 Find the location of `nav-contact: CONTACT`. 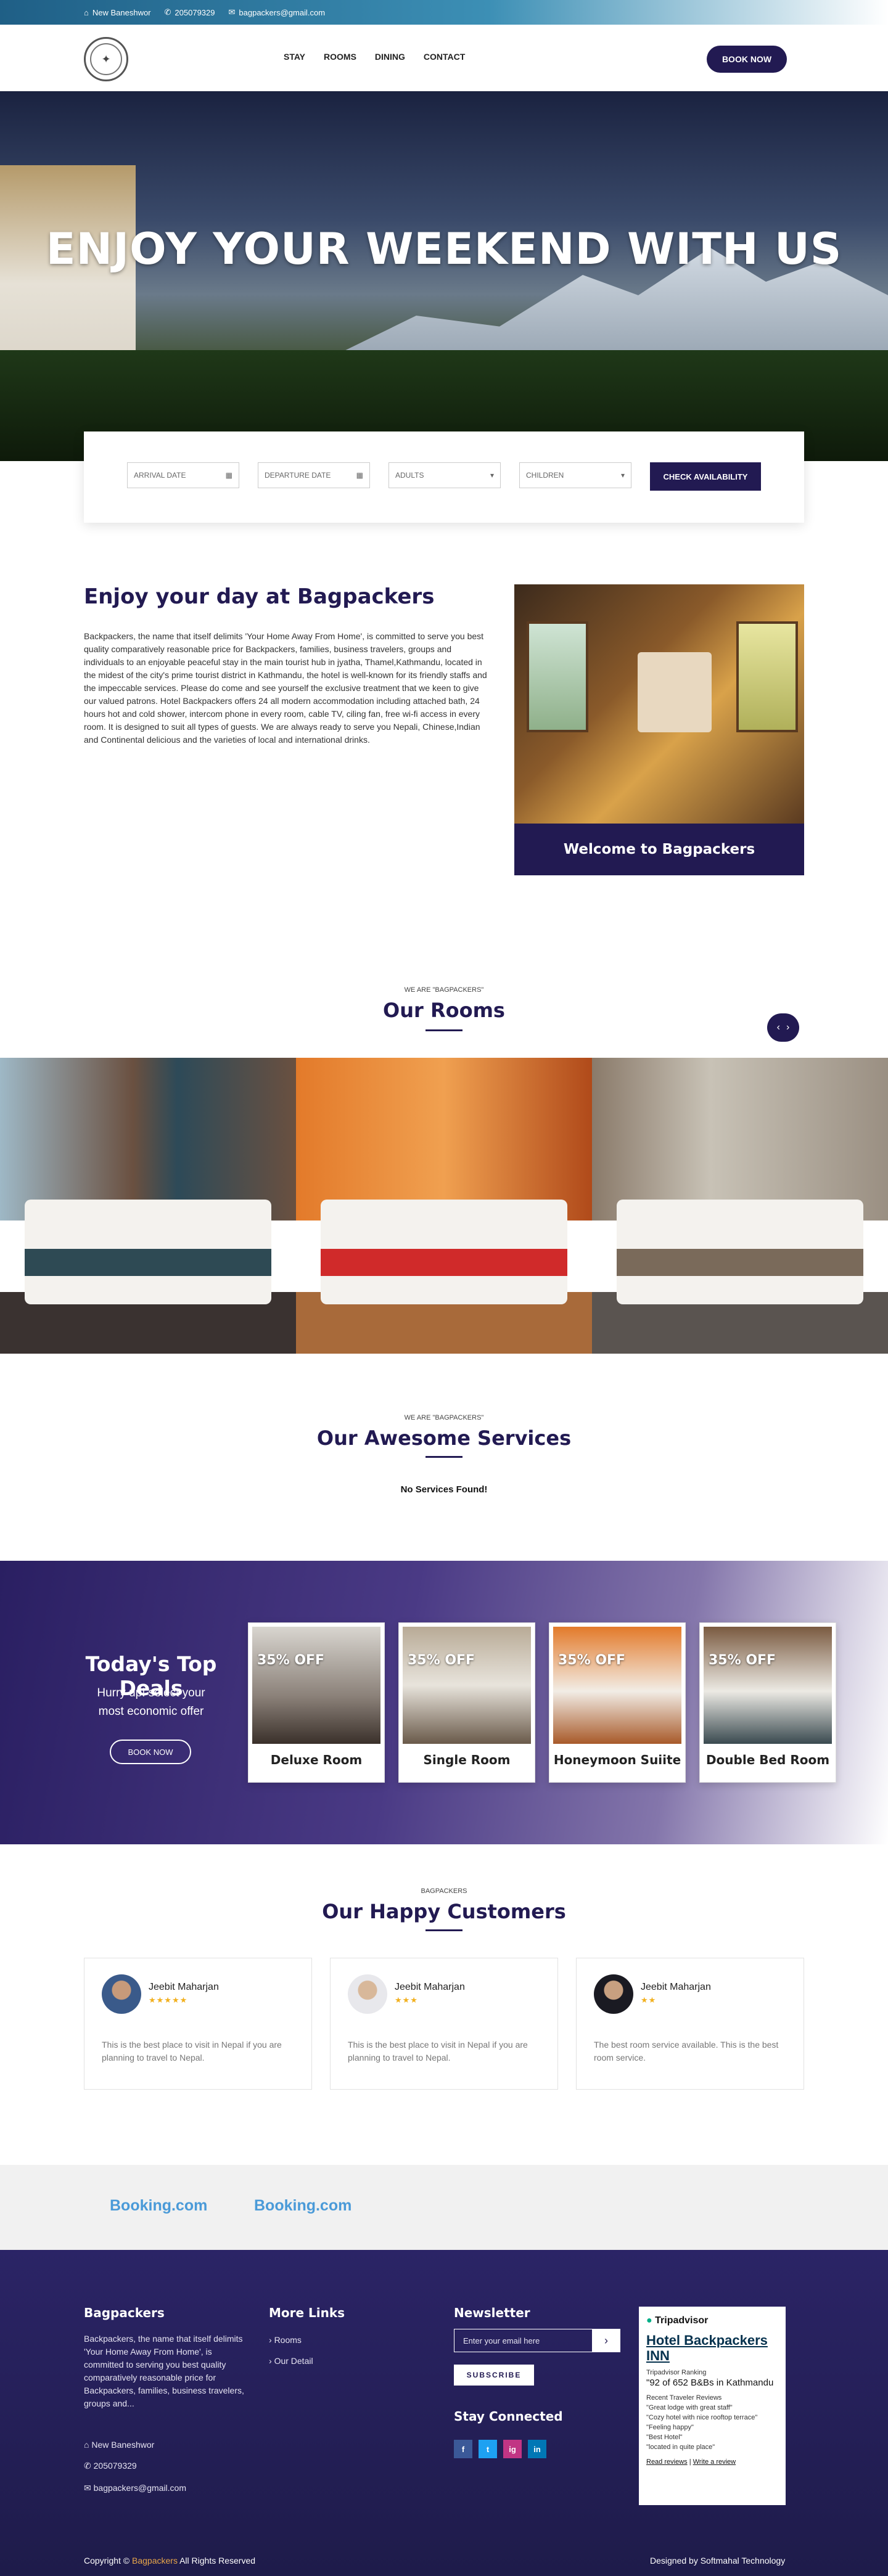

nav-contact: CONTACT is located at coordinates (445, 57).